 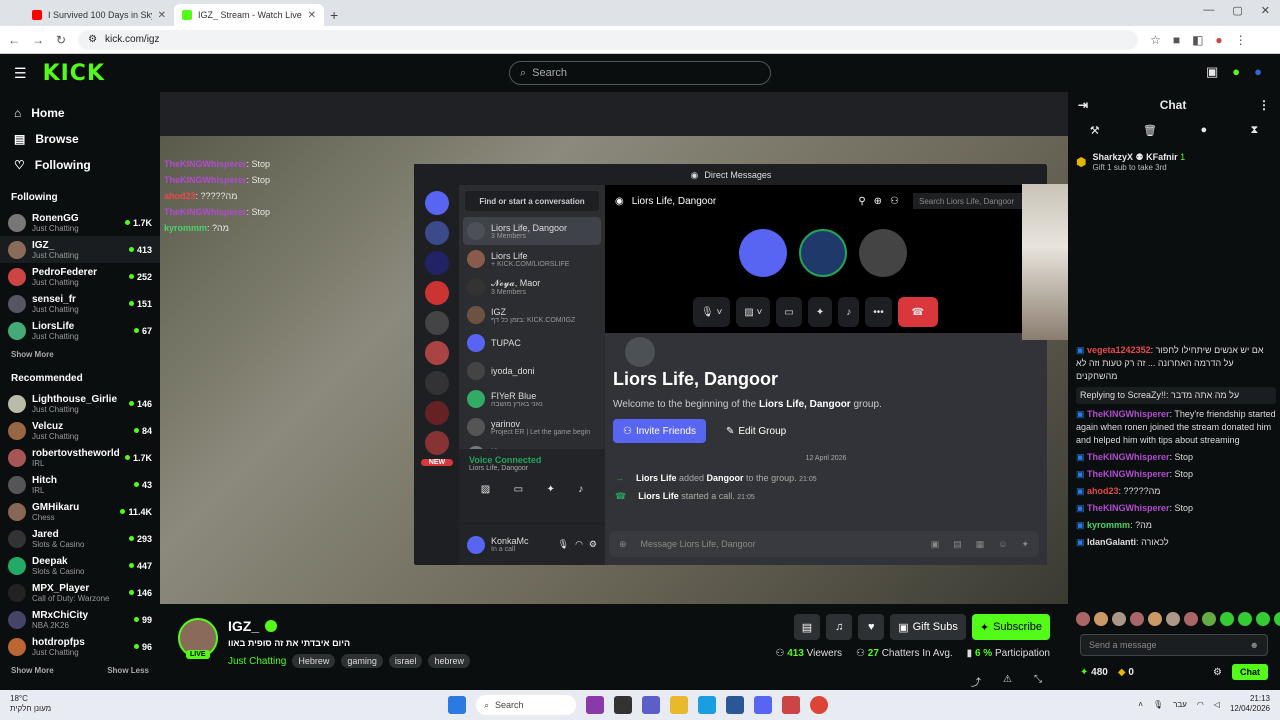 What do you see at coordinates (80, 484) in the screenshot?
I see `sidebar-channel: Hitch IRL 43` at bounding box center [80, 484].